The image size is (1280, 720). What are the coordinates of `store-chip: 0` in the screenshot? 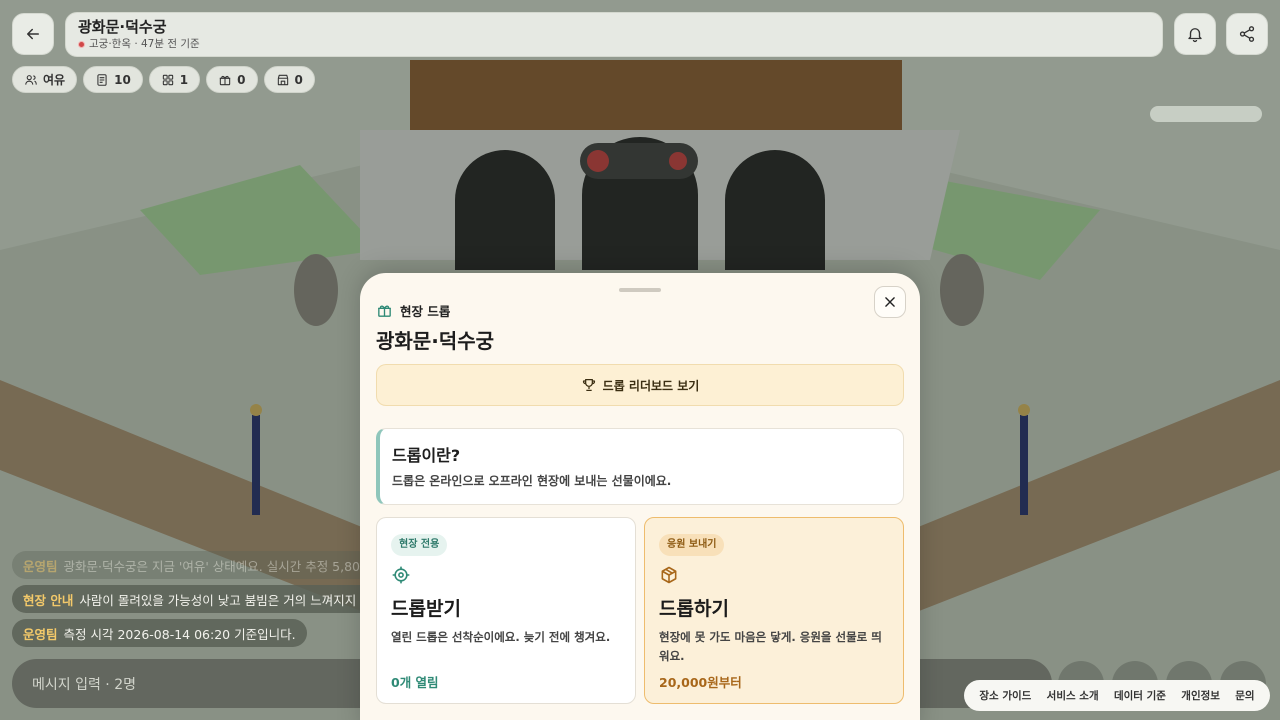 It's located at (289, 79).